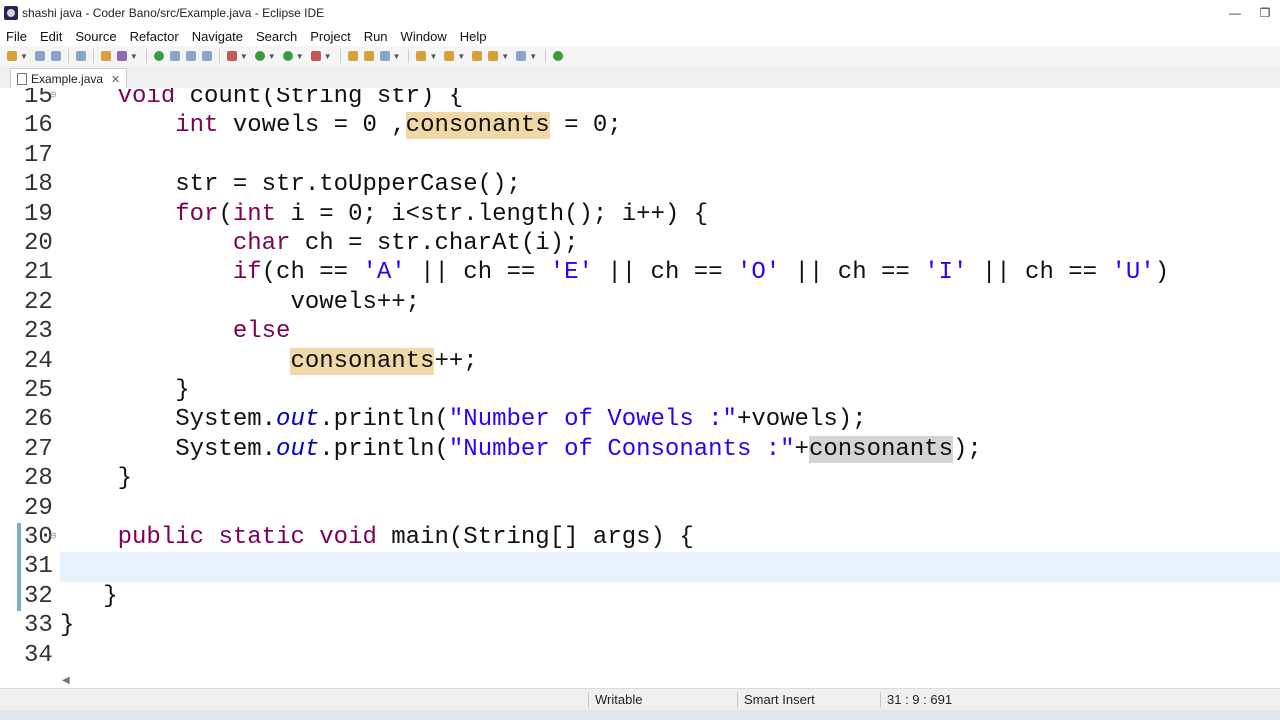 The width and height of the screenshot is (1280, 720). I want to click on code-line: 28 }, so click(640, 478).